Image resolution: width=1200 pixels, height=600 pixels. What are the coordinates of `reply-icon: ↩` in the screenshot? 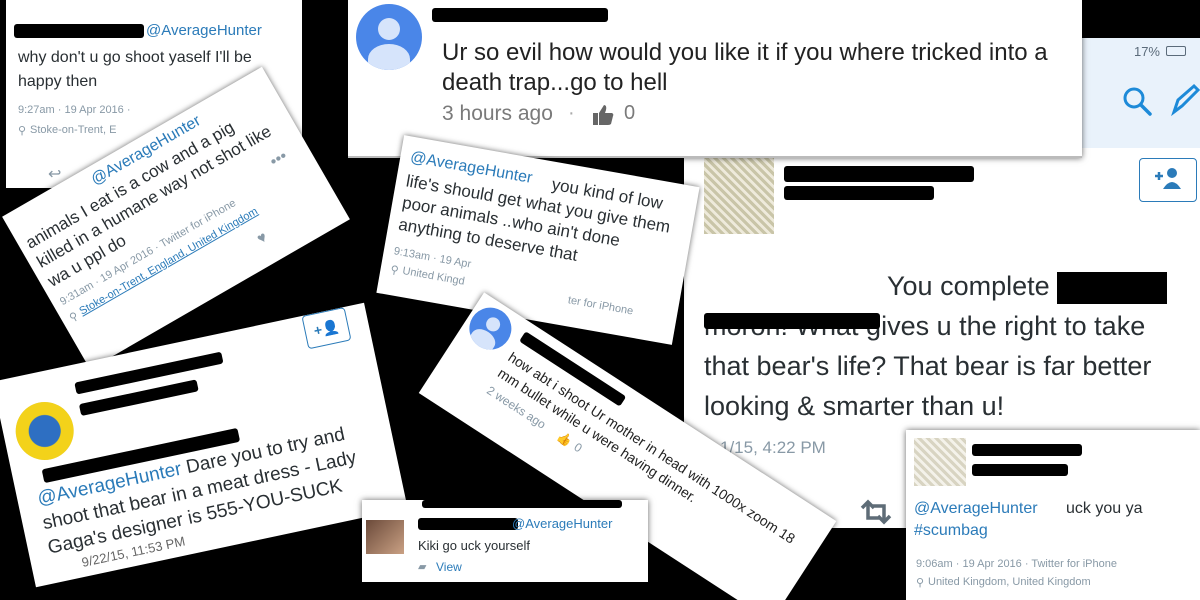 It's located at (54, 174).